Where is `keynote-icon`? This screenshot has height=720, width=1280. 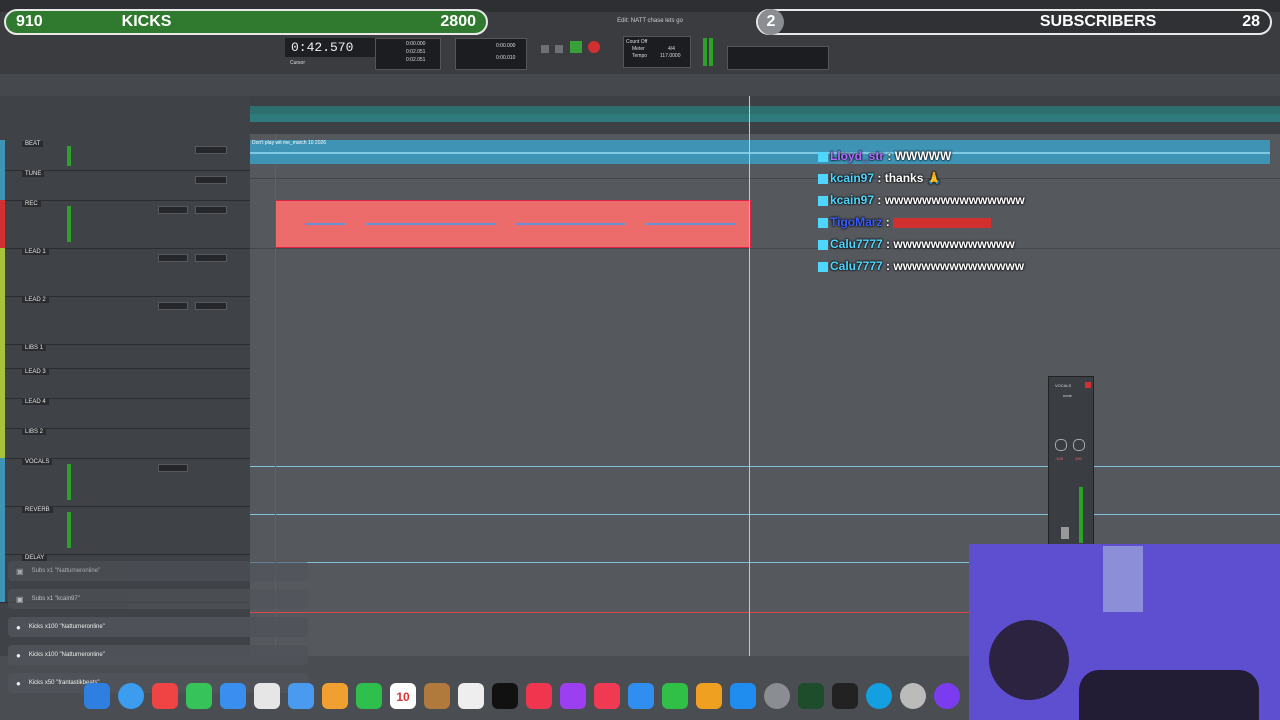
keynote-icon is located at coordinates (641, 696).